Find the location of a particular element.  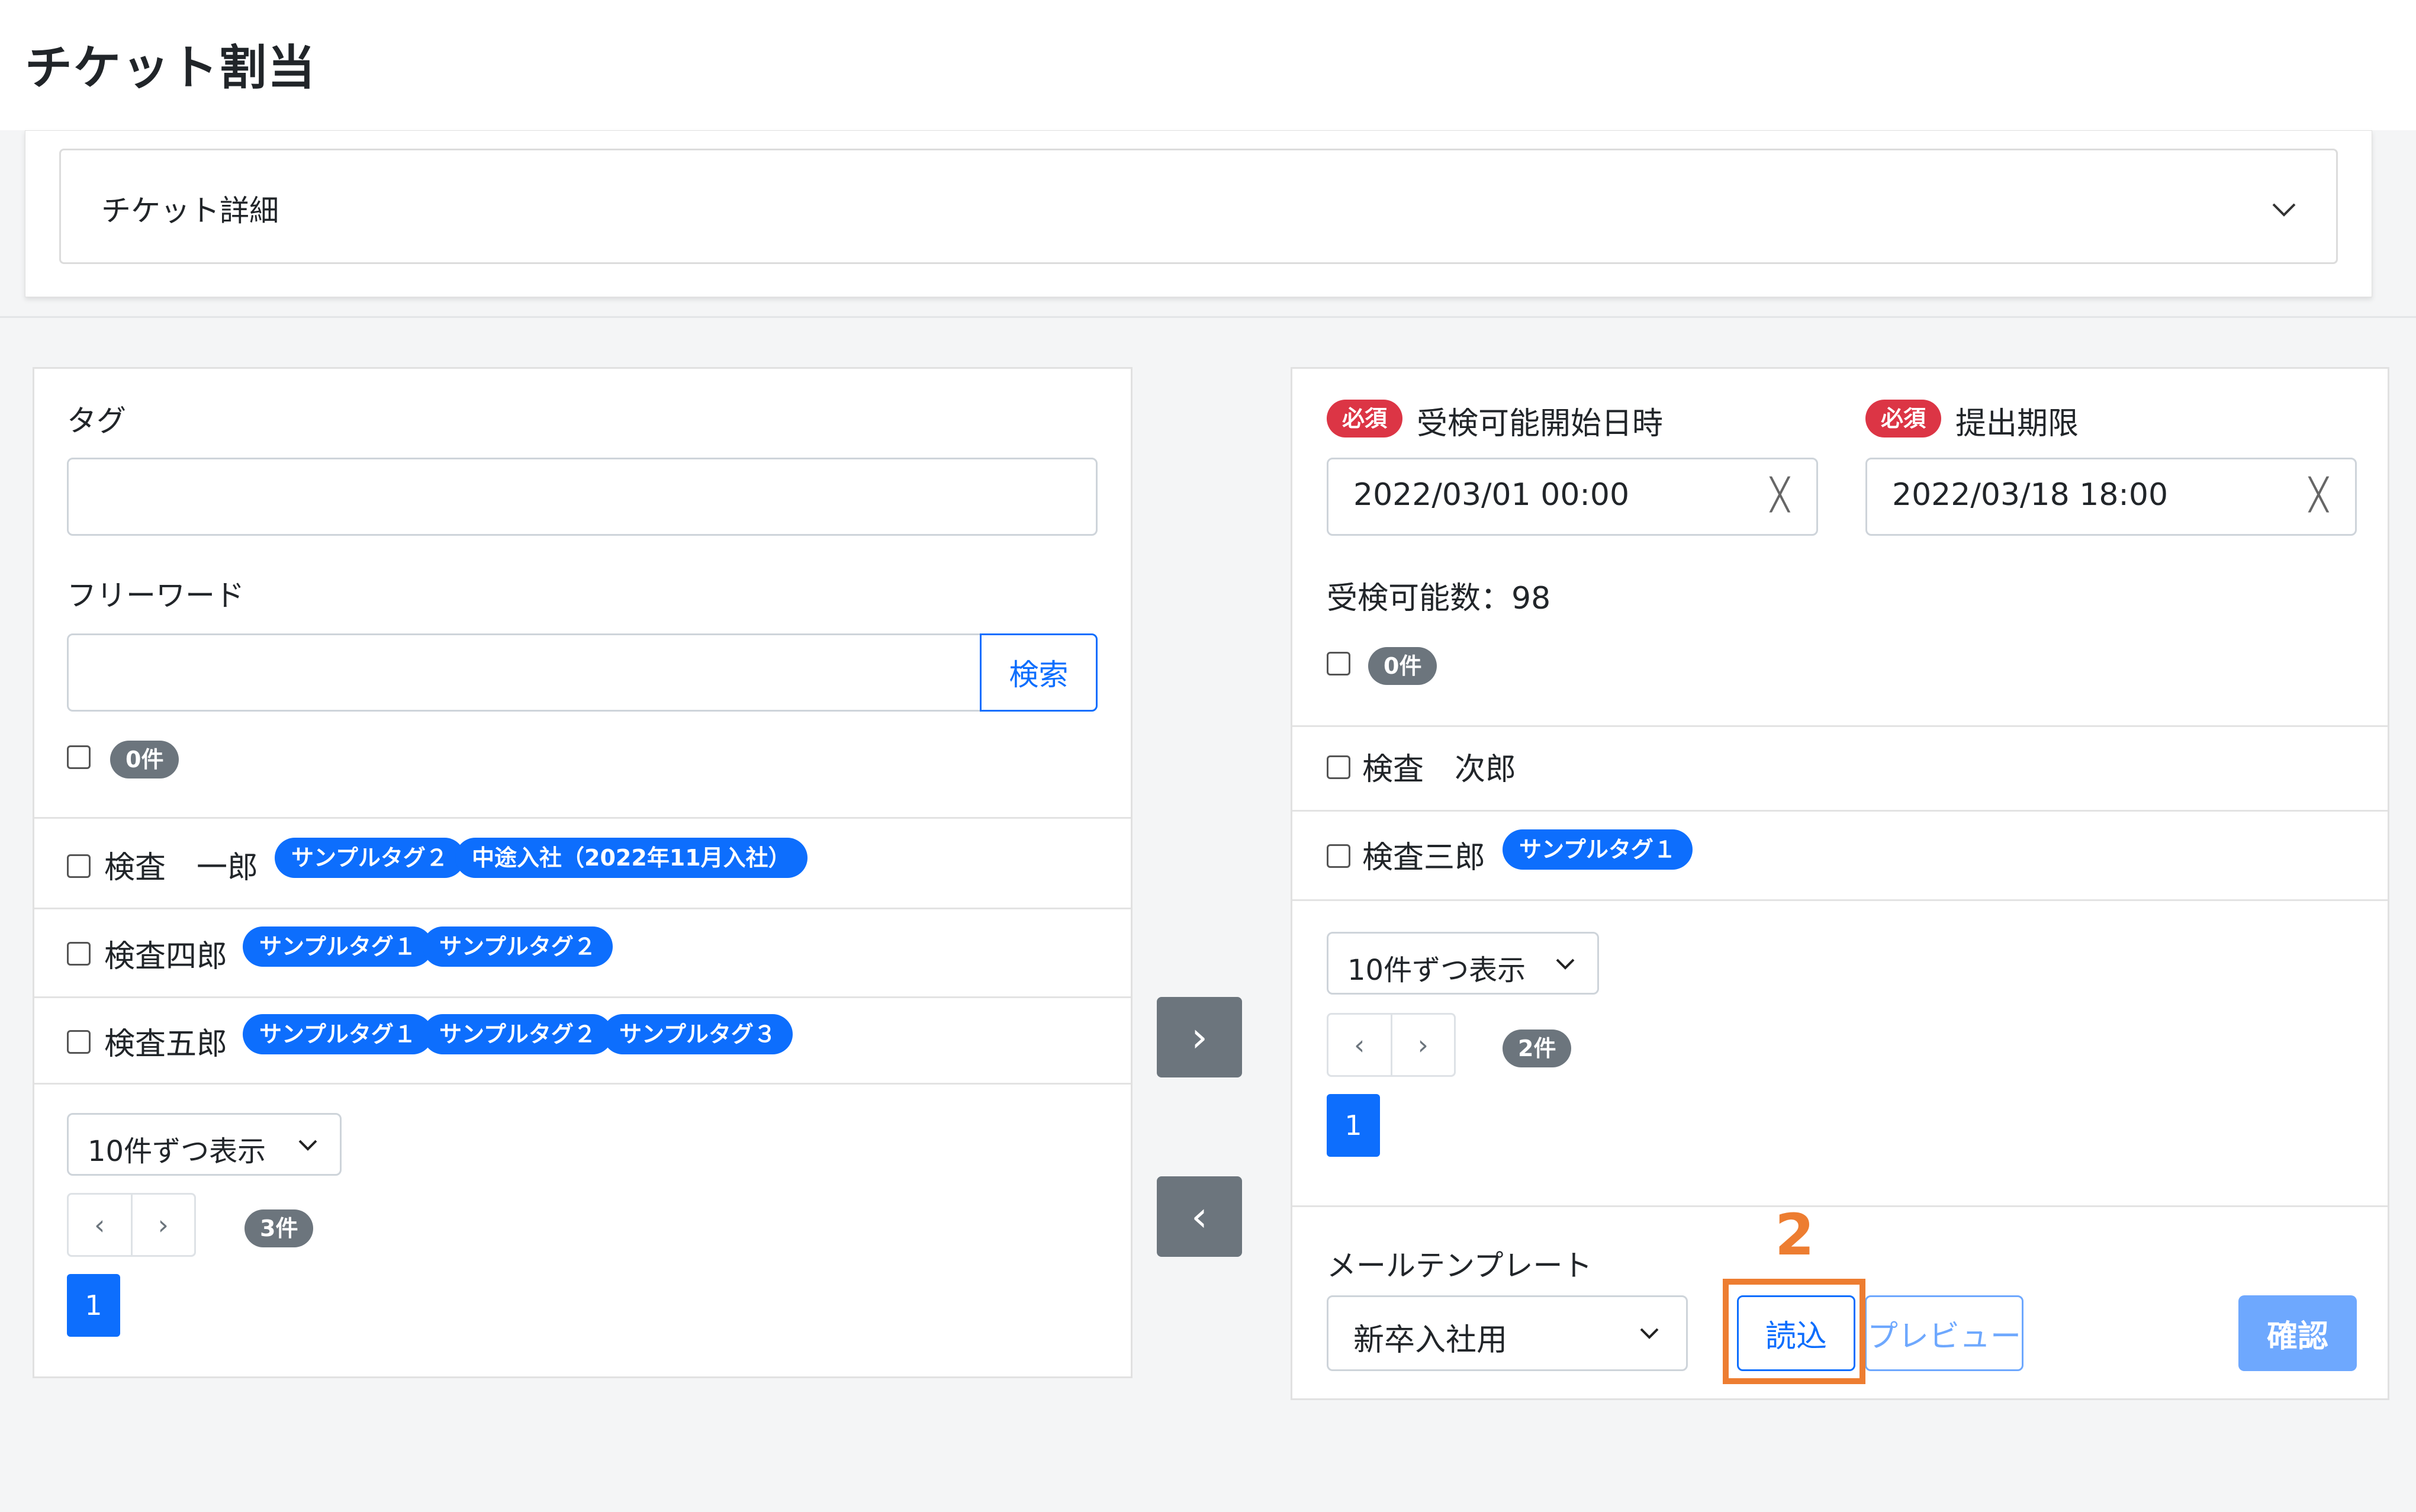

tag-badge: サンプルタグ３ is located at coordinates (698, 1034).